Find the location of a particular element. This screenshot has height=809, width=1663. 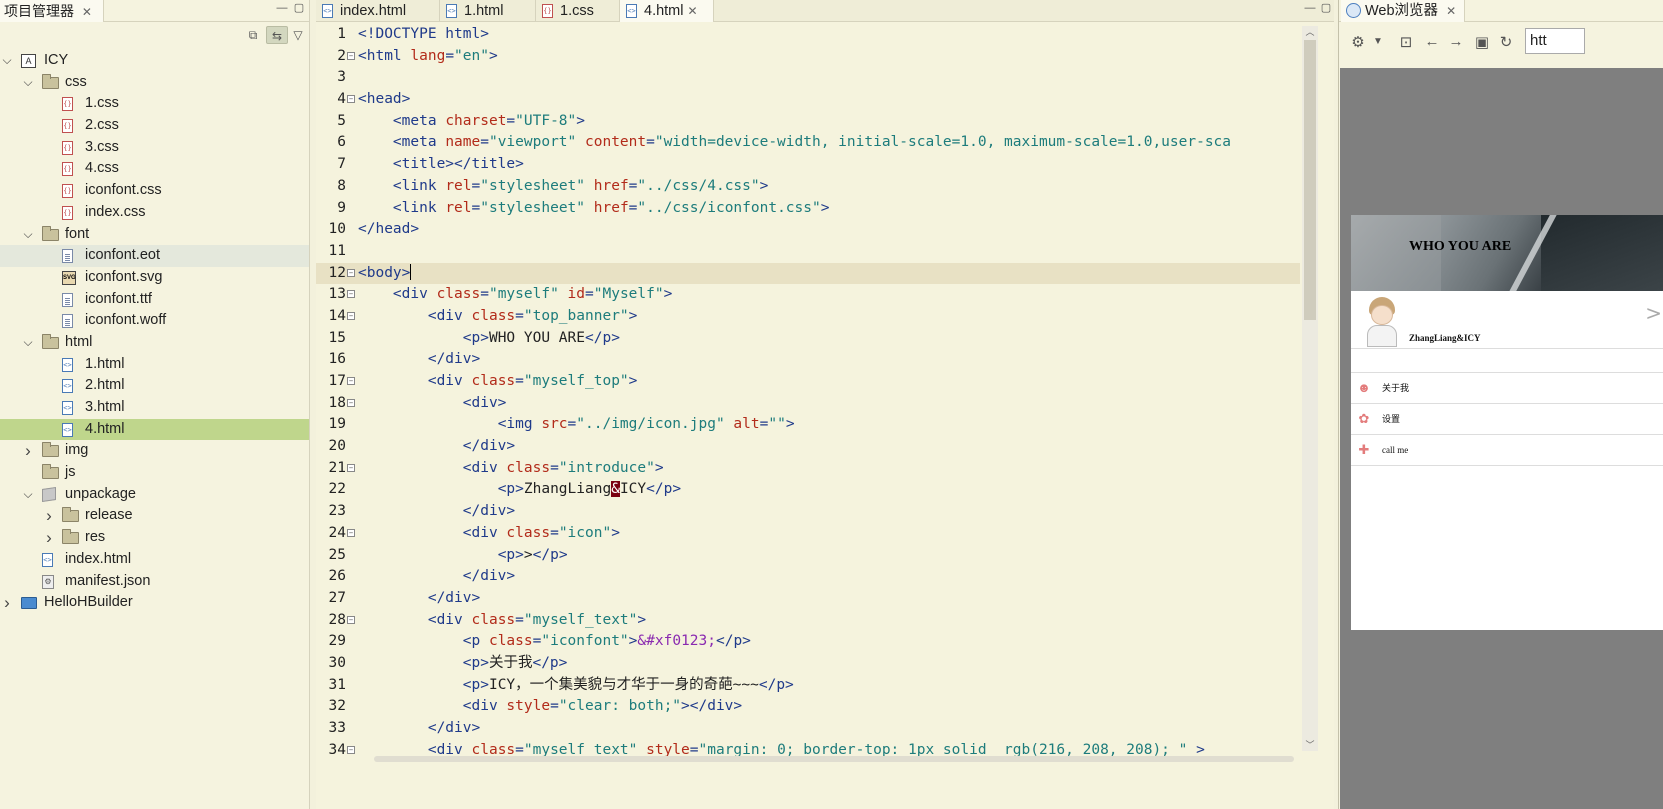

tab-4-html: <> 4.html ✕ is located at coordinates (667, 11).